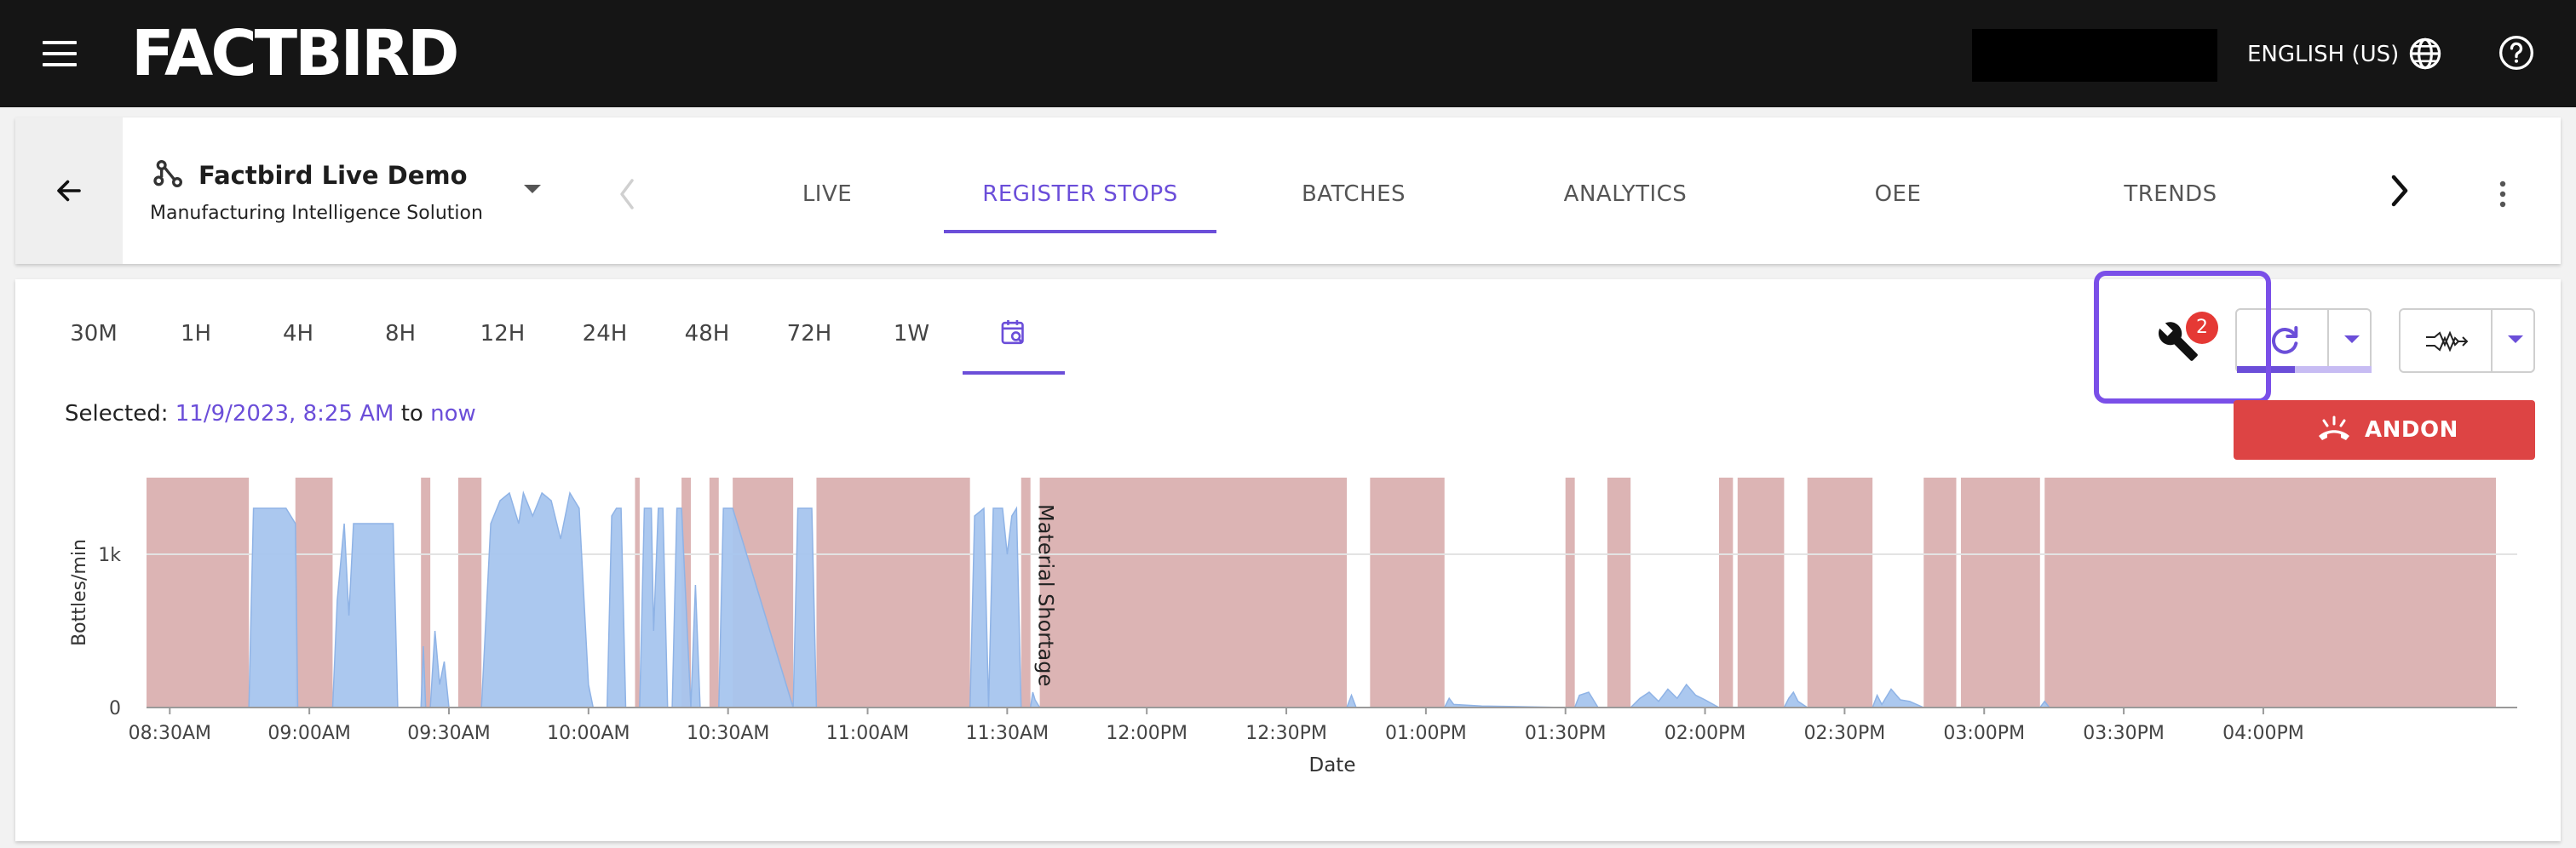 Image resolution: width=2576 pixels, height=848 pixels. I want to click on y-tick-label: 1k, so click(109, 555).